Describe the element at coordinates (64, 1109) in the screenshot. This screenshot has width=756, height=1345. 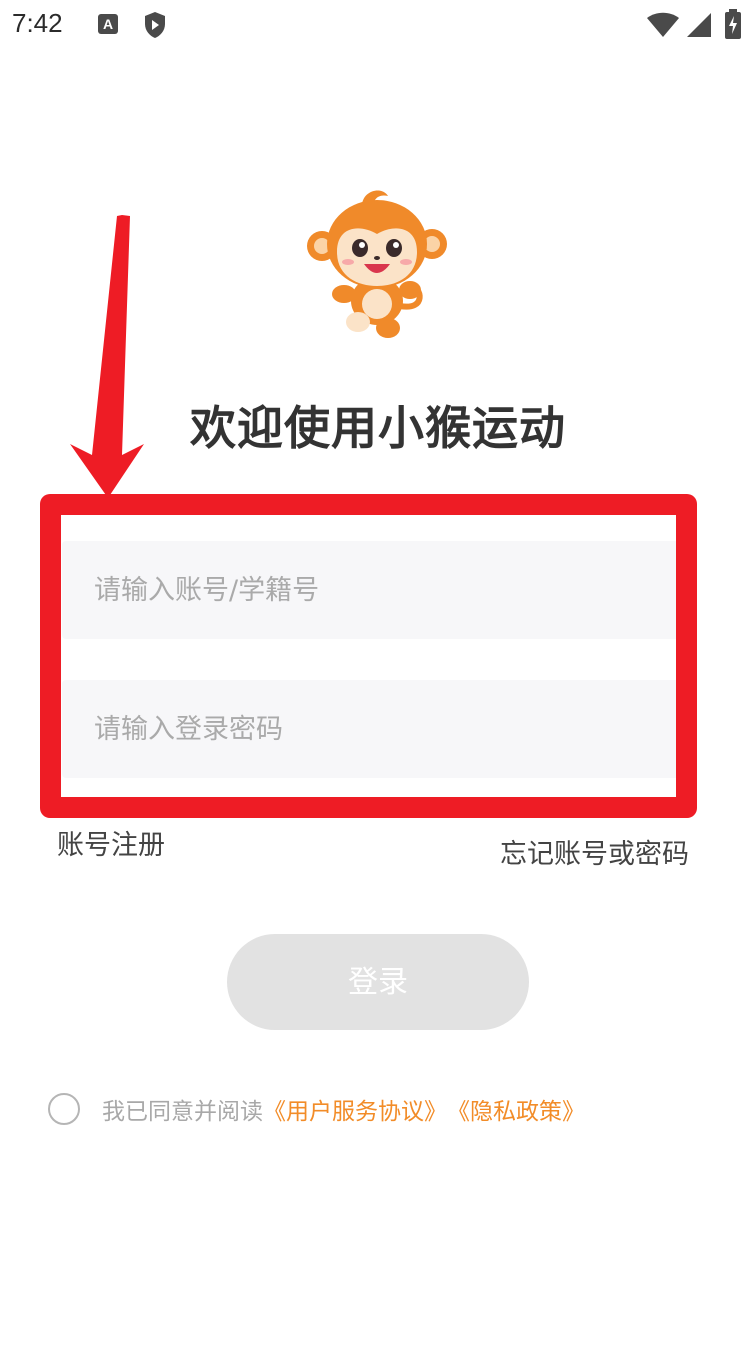
I see `agreement-checkbox` at that location.